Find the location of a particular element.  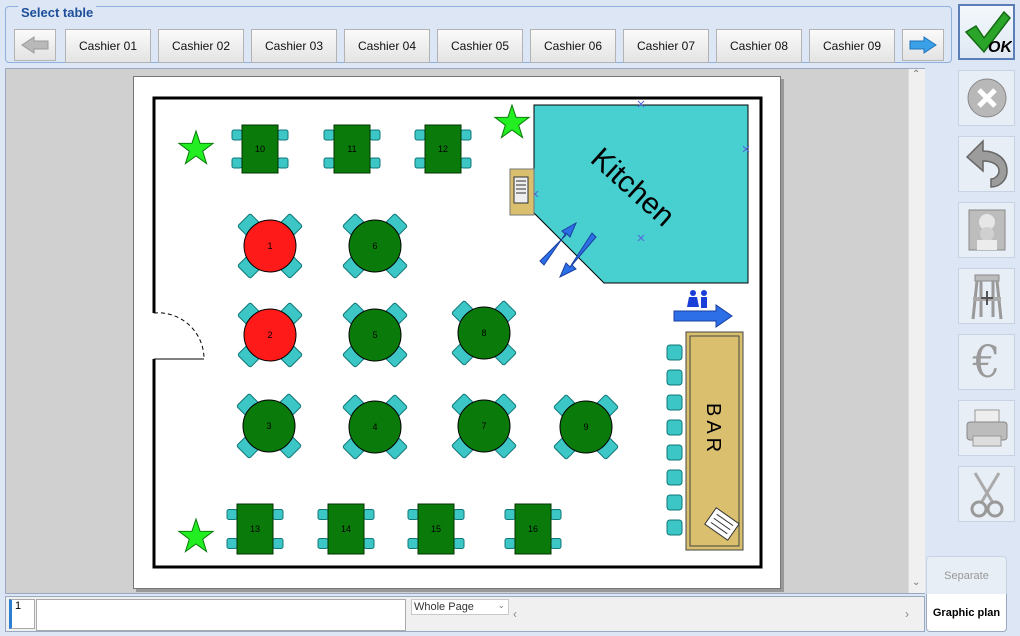

table-number: 3 is located at coordinates (268, 426).